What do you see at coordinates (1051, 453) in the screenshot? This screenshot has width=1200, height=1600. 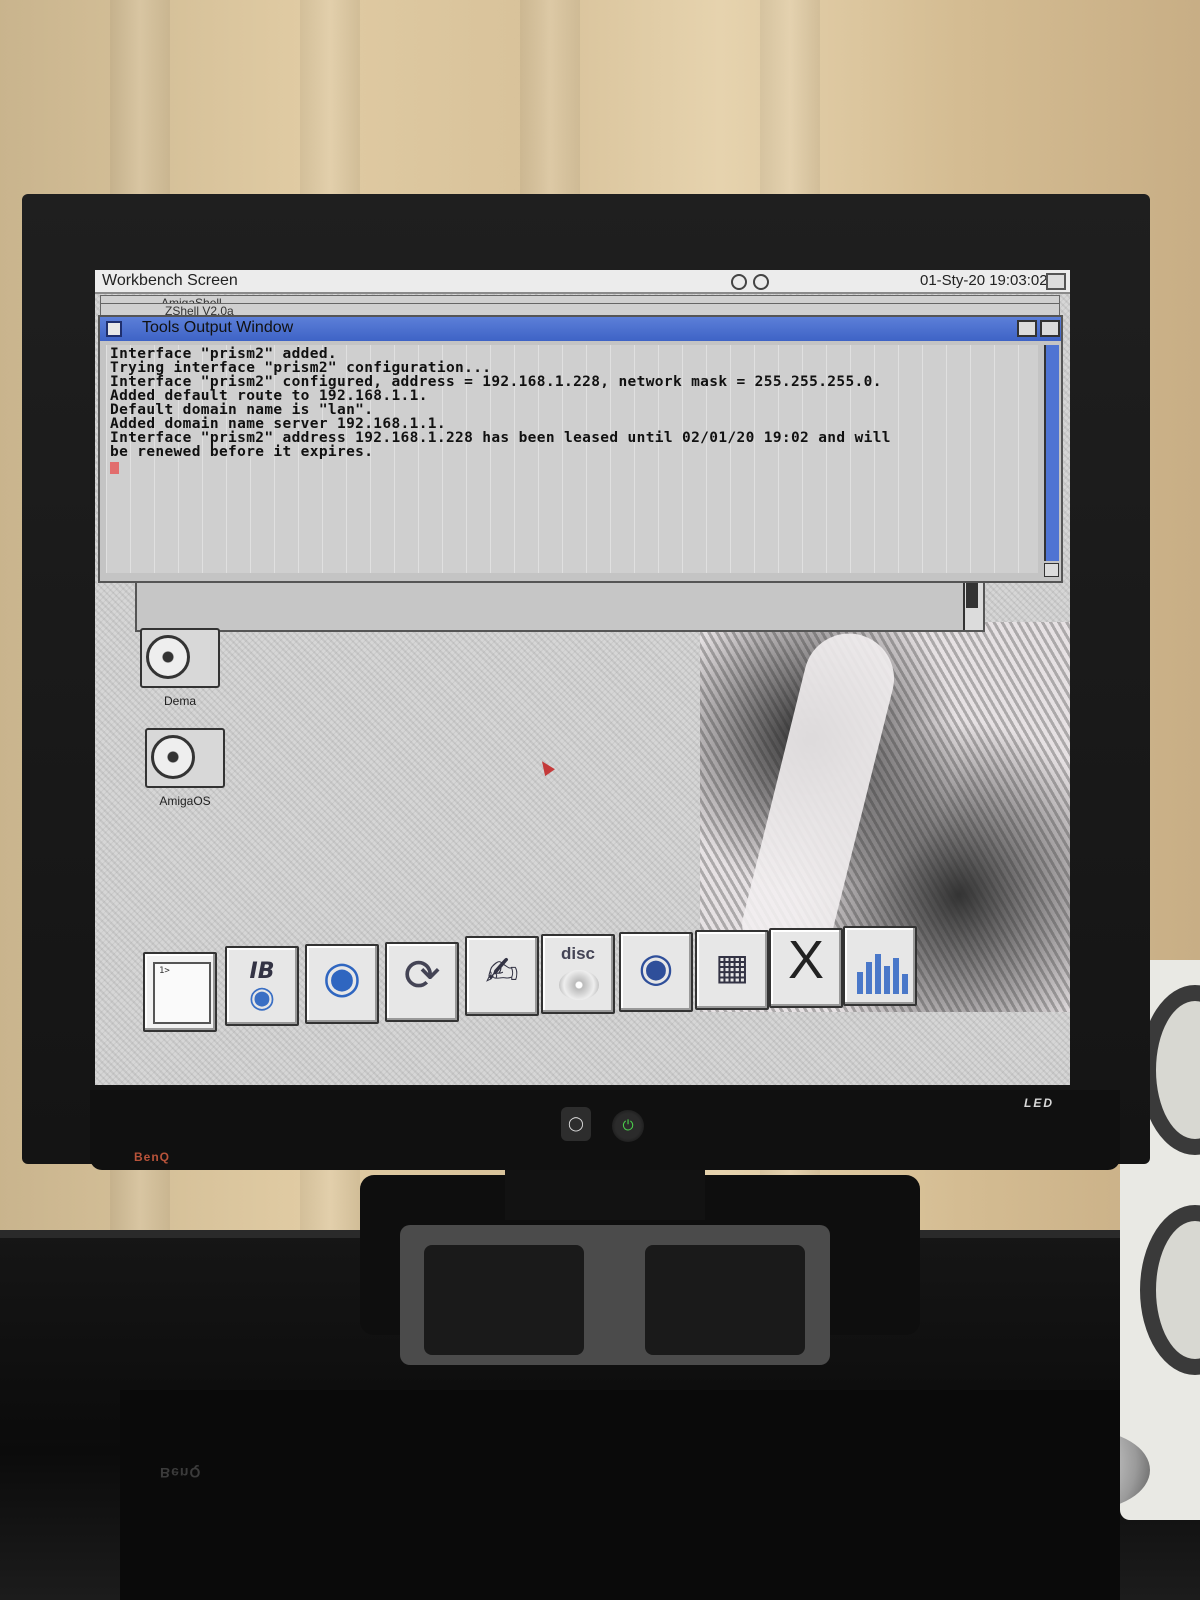 I see `window-scrollbar` at bounding box center [1051, 453].